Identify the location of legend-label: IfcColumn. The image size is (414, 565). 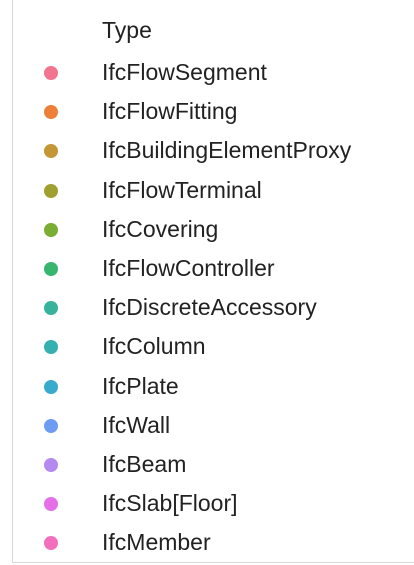
(154, 346).